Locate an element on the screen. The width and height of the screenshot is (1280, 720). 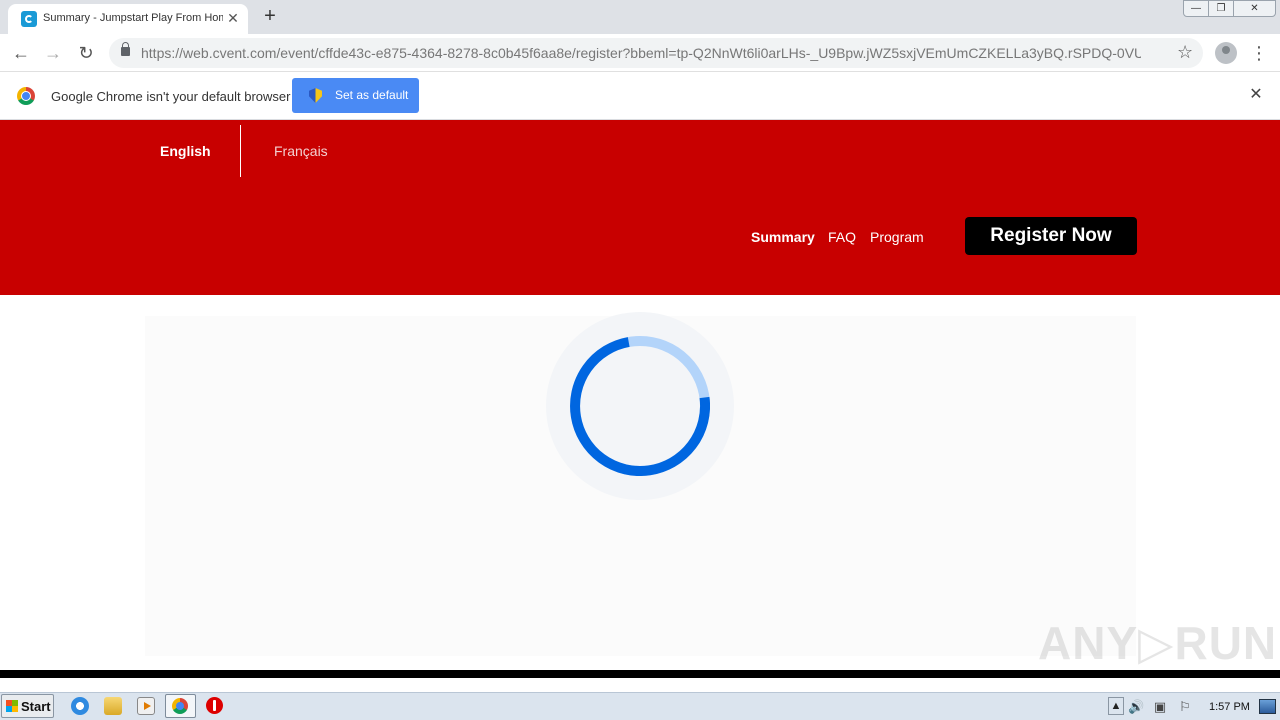
tab-title: Summary - Jumpstart Play From Hom is located at coordinates (133, 18).